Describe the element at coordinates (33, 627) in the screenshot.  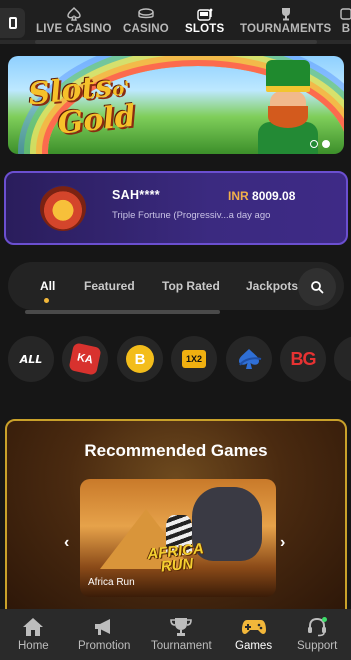
I see `home-icon` at that location.